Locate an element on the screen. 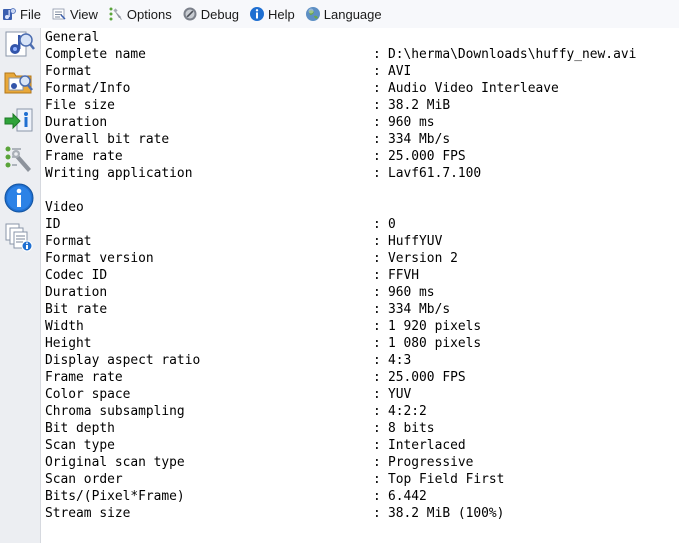 The height and width of the screenshot is (543, 679). row-value: AVI is located at coordinates (400, 71).